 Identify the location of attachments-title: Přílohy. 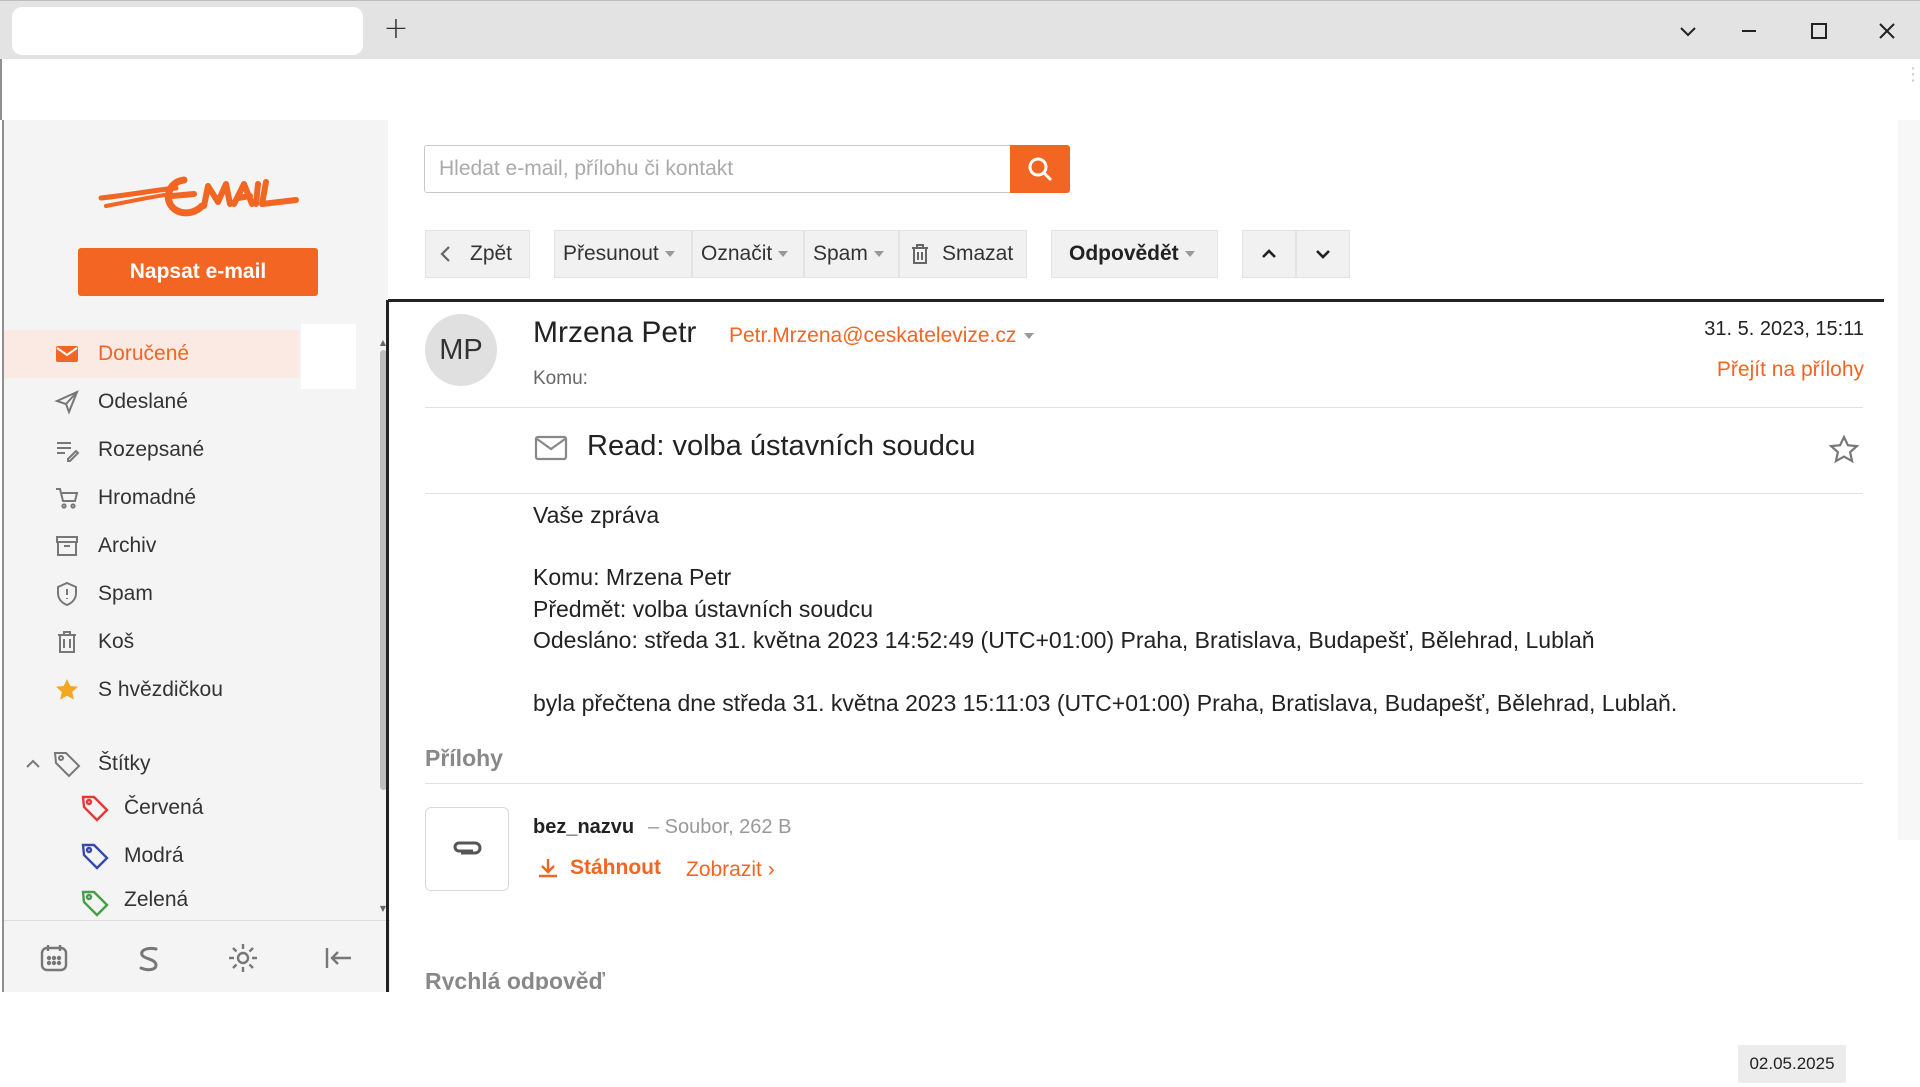
(464, 758).